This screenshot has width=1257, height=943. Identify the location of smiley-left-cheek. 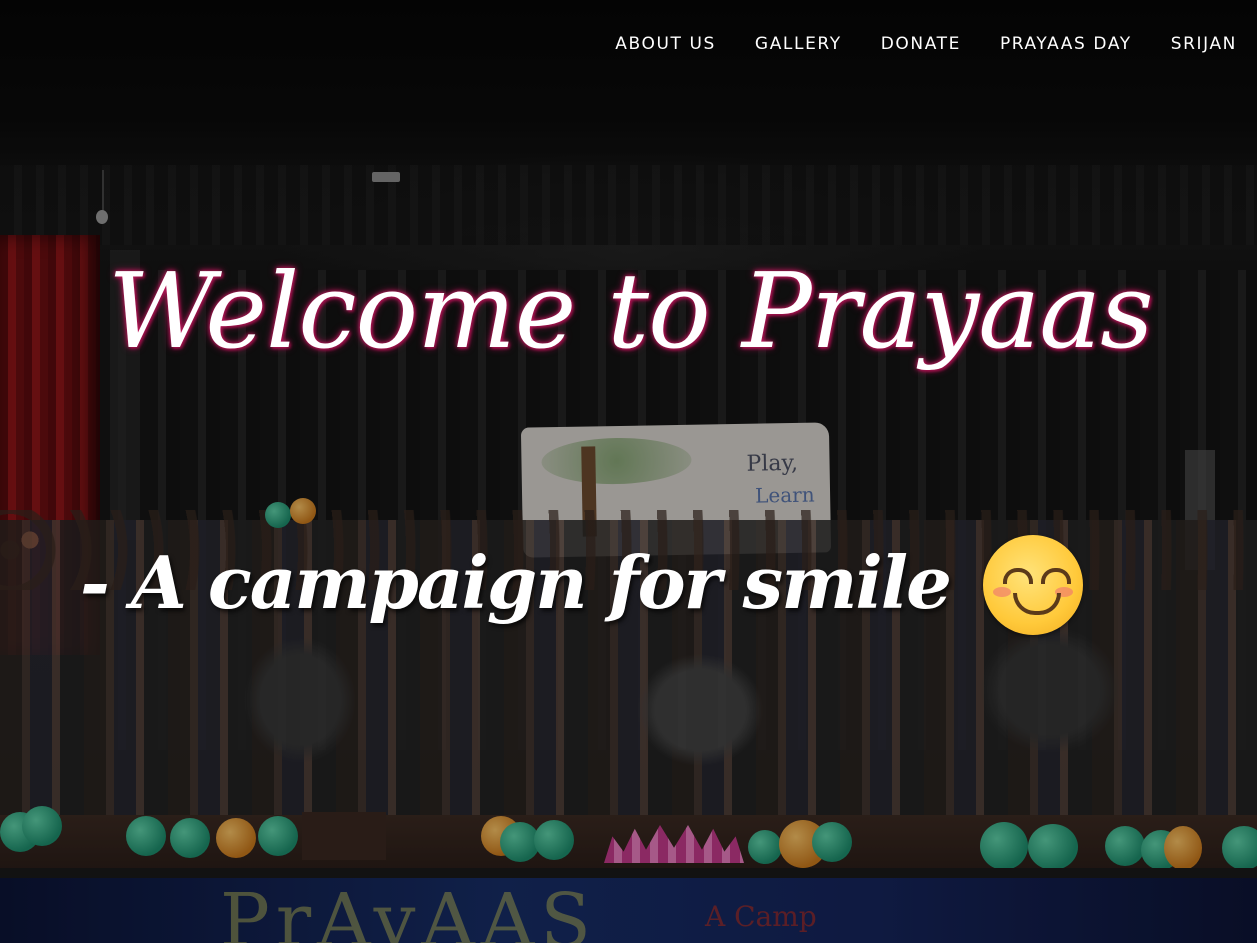
(1002, 592).